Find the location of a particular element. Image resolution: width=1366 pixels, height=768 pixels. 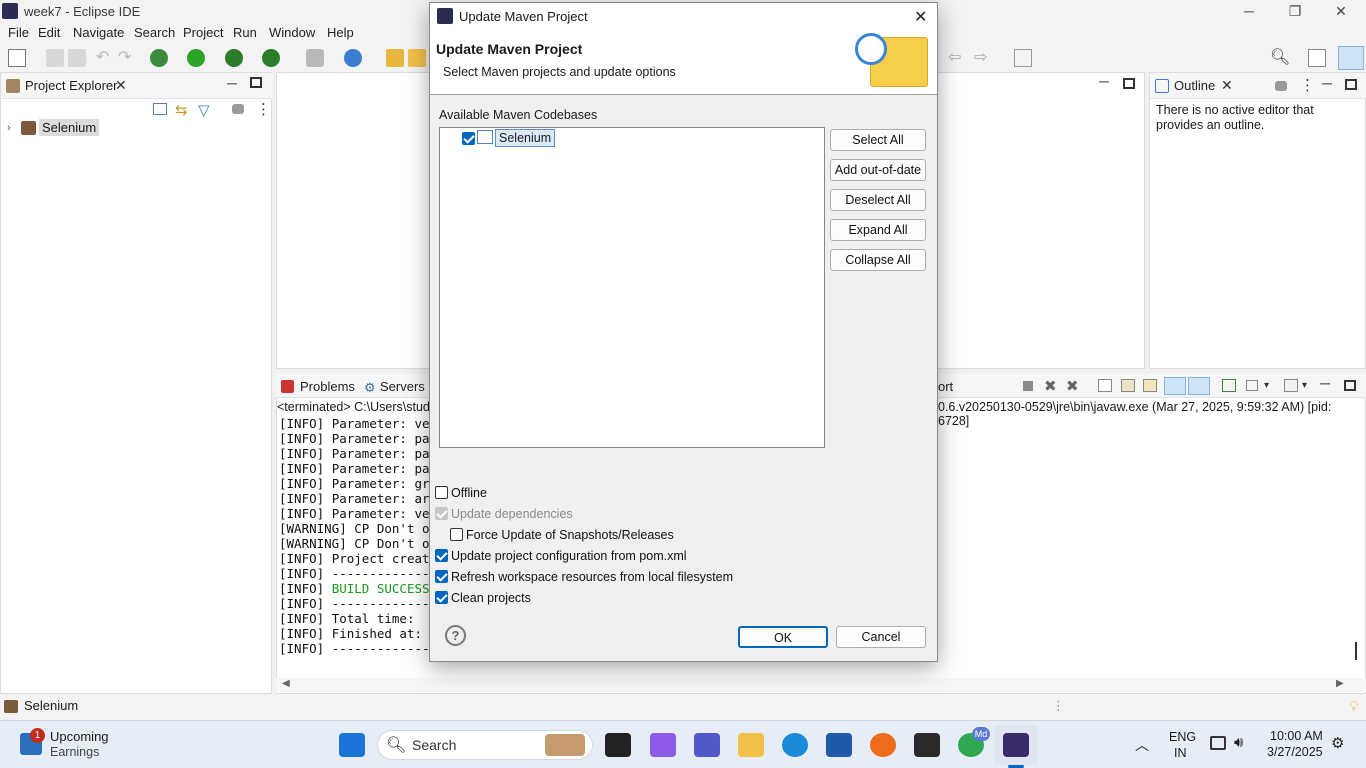

redo-icon: ↷ is located at coordinates (127, 58).